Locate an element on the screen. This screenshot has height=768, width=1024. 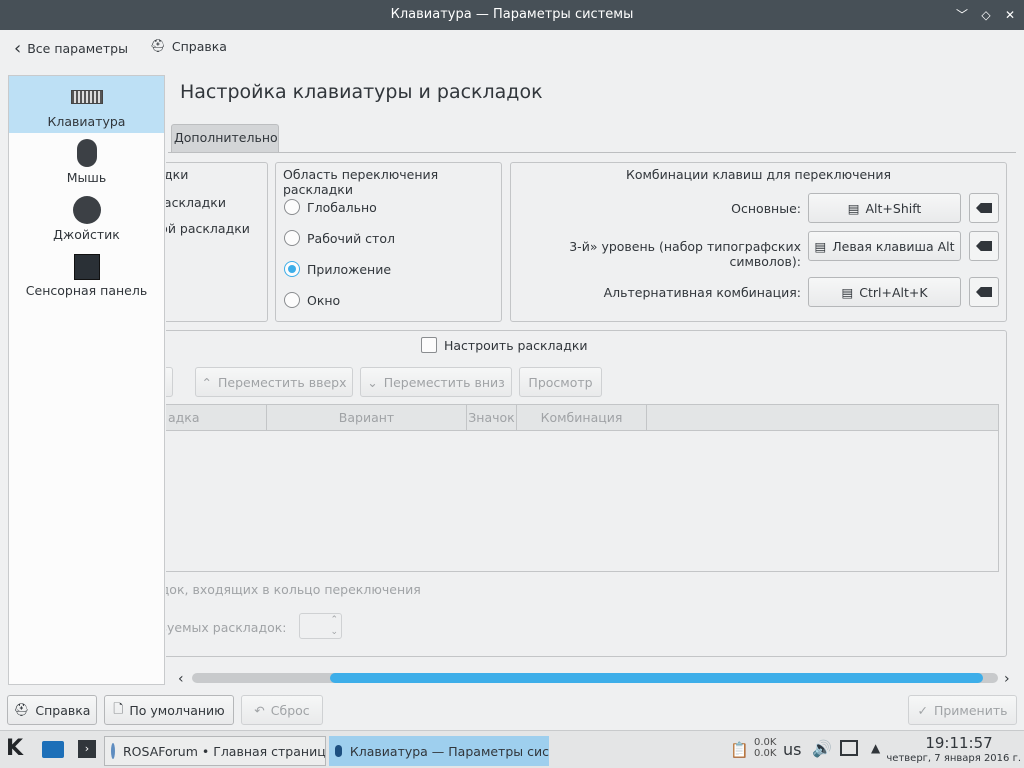
chevron-down-icon: ⌄ is located at coordinates (372, 382).